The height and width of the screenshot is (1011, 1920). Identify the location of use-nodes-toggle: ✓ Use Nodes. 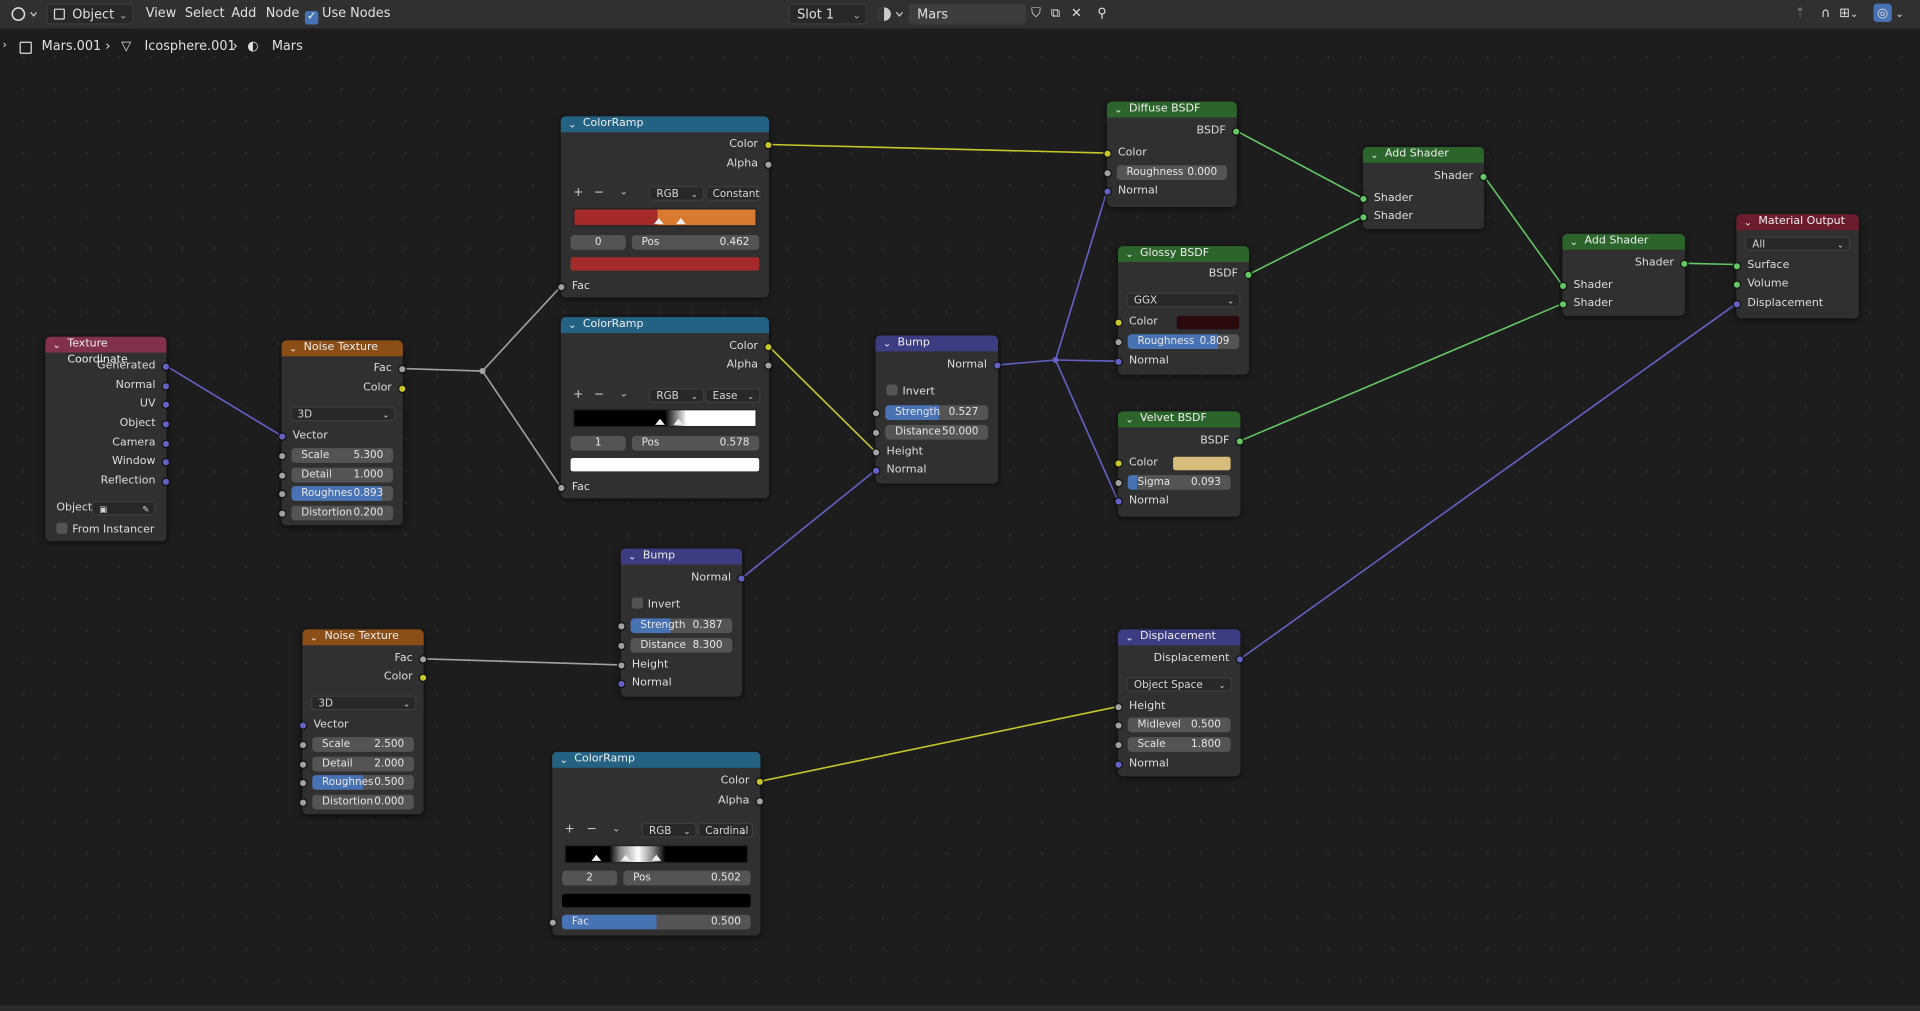
(347, 14).